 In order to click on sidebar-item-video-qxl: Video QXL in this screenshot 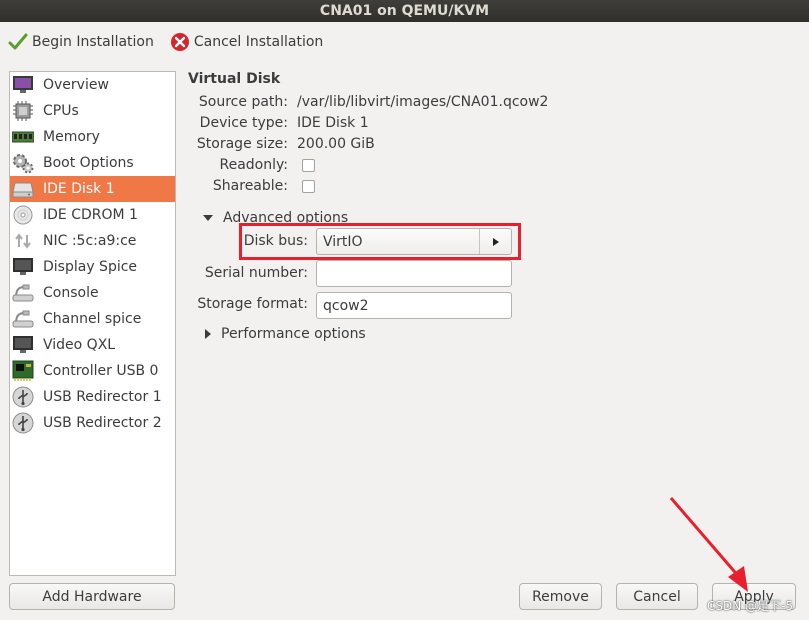, I will do `click(92, 345)`.